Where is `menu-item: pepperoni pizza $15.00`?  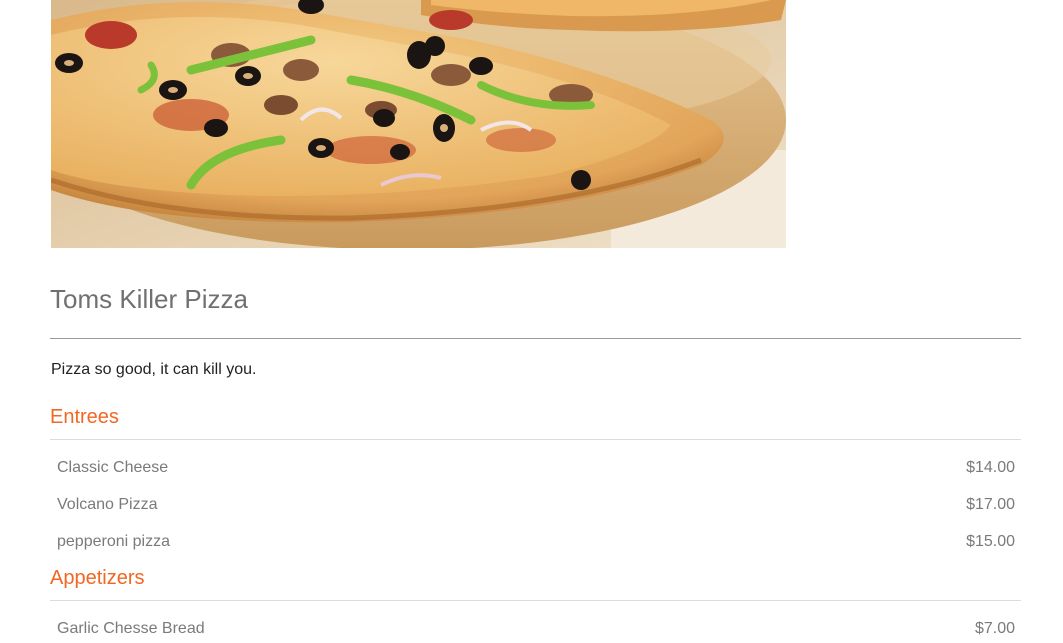
menu-item: pepperoni pizza $15.00 is located at coordinates (536, 542).